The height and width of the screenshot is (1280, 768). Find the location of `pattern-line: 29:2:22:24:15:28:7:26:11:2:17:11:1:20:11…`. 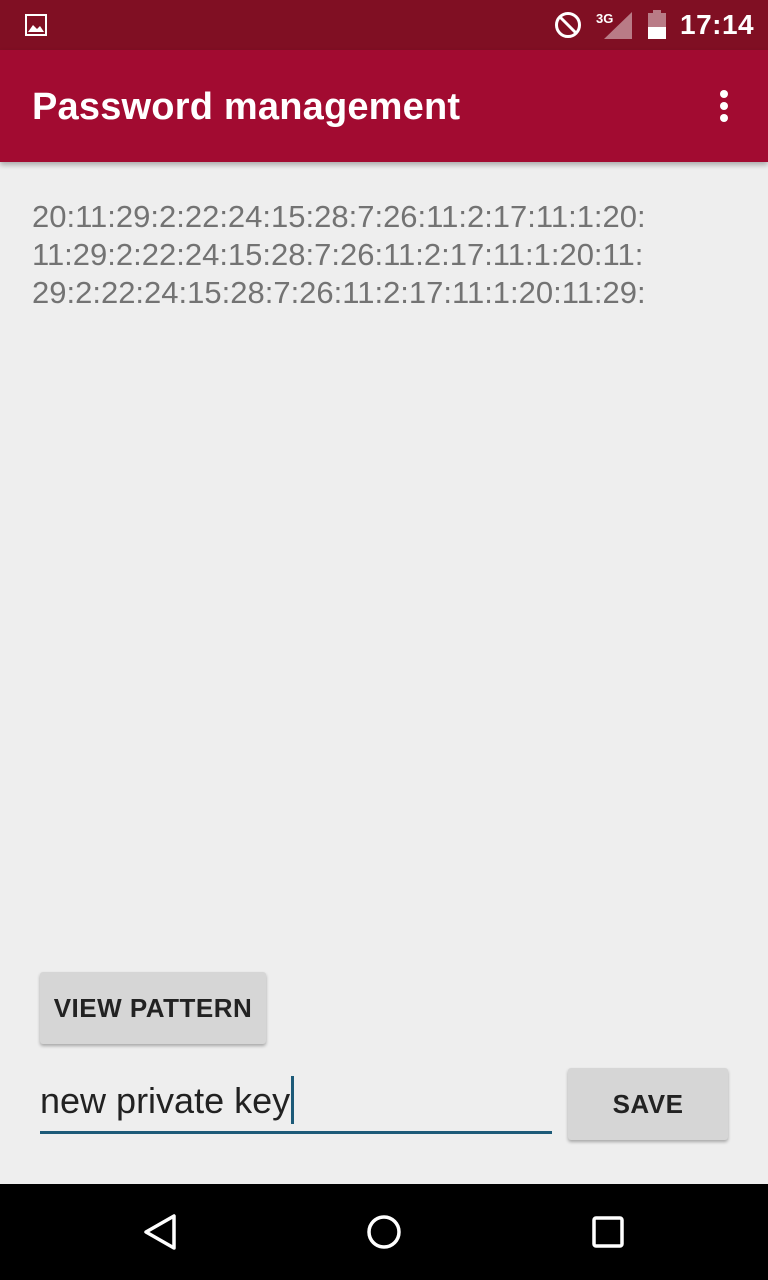

pattern-line: 29:2:22:24:15:28:7:26:11:2:17:11:1:20:11… is located at coordinates (339, 292).